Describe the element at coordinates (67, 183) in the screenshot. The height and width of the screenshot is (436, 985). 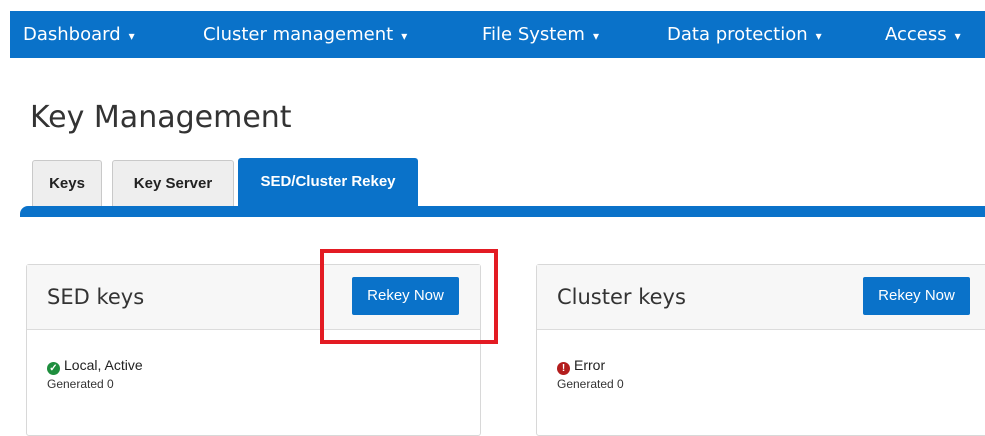
I see `tab-keys: Keys` at that location.